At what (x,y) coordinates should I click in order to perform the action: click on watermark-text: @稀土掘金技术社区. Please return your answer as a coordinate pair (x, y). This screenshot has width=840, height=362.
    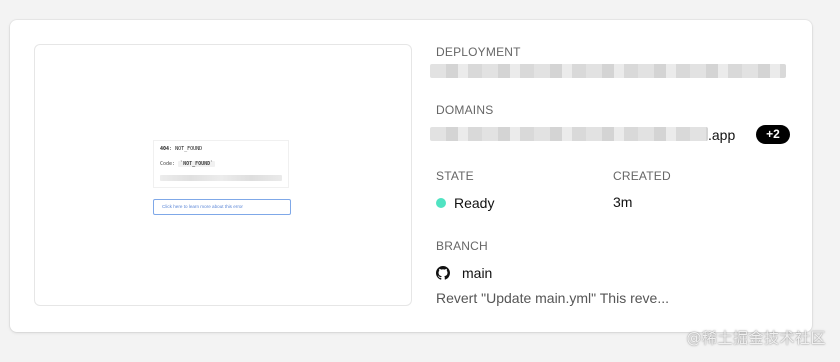
    Looking at the image, I should click on (756, 338).